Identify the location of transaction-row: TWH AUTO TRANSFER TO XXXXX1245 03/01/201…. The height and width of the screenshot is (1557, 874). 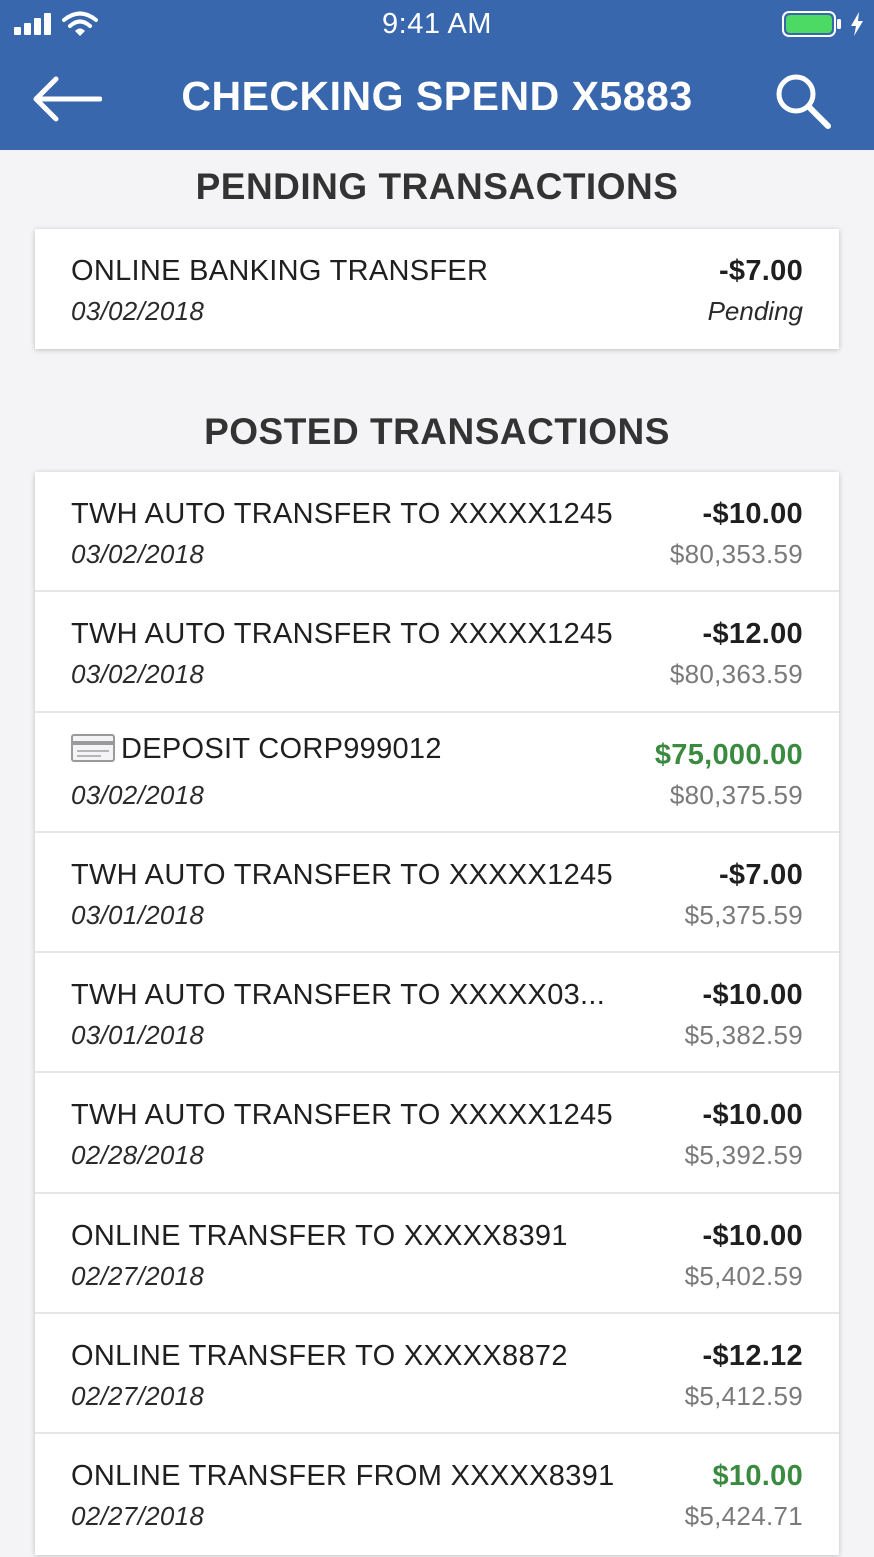
(437, 893).